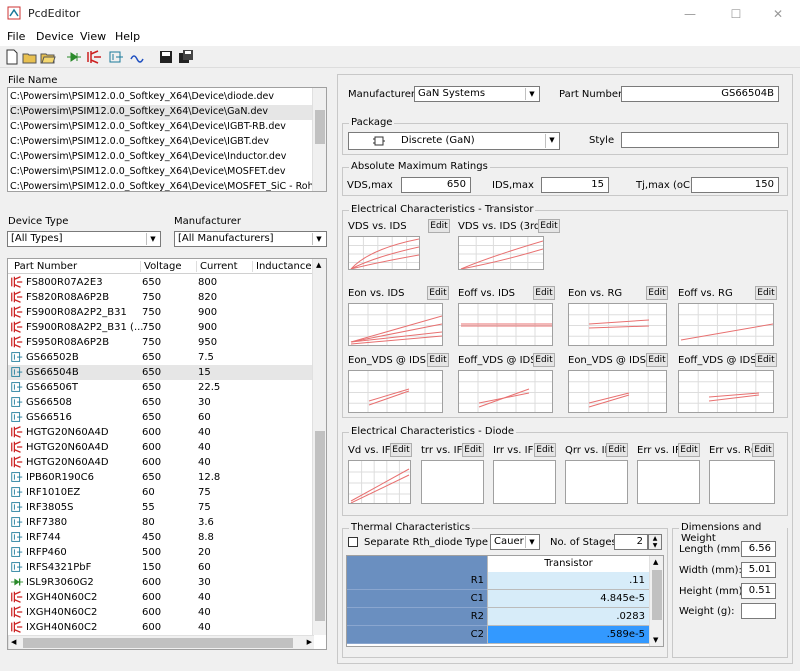 The width and height of the screenshot is (800, 671). I want to click on thermal-row-value: 4.845e-5, so click(568, 599).